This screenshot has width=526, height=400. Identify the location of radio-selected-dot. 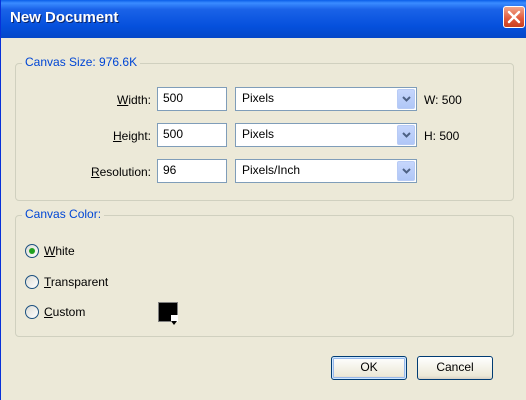
(32, 251).